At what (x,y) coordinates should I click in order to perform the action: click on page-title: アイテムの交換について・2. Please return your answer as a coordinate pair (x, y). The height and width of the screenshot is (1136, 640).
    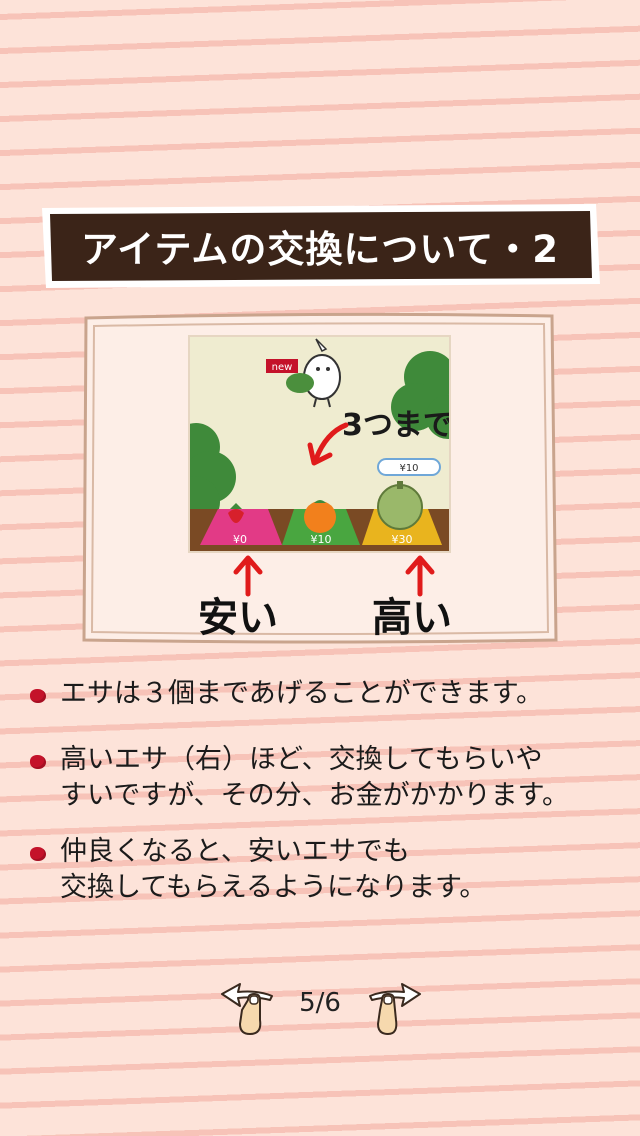
    Looking at the image, I should click on (320, 249).